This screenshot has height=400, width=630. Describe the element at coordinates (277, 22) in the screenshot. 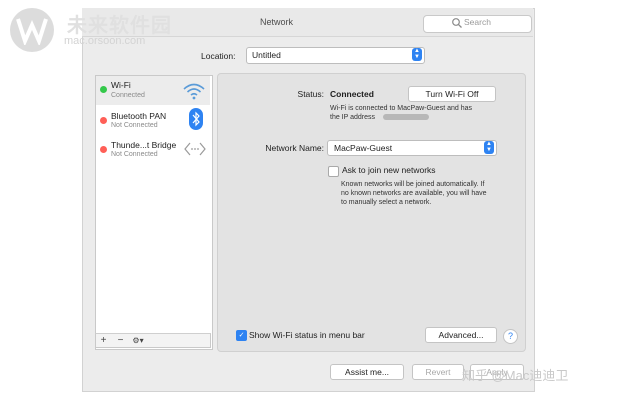

I see `window-title: Network` at that location.